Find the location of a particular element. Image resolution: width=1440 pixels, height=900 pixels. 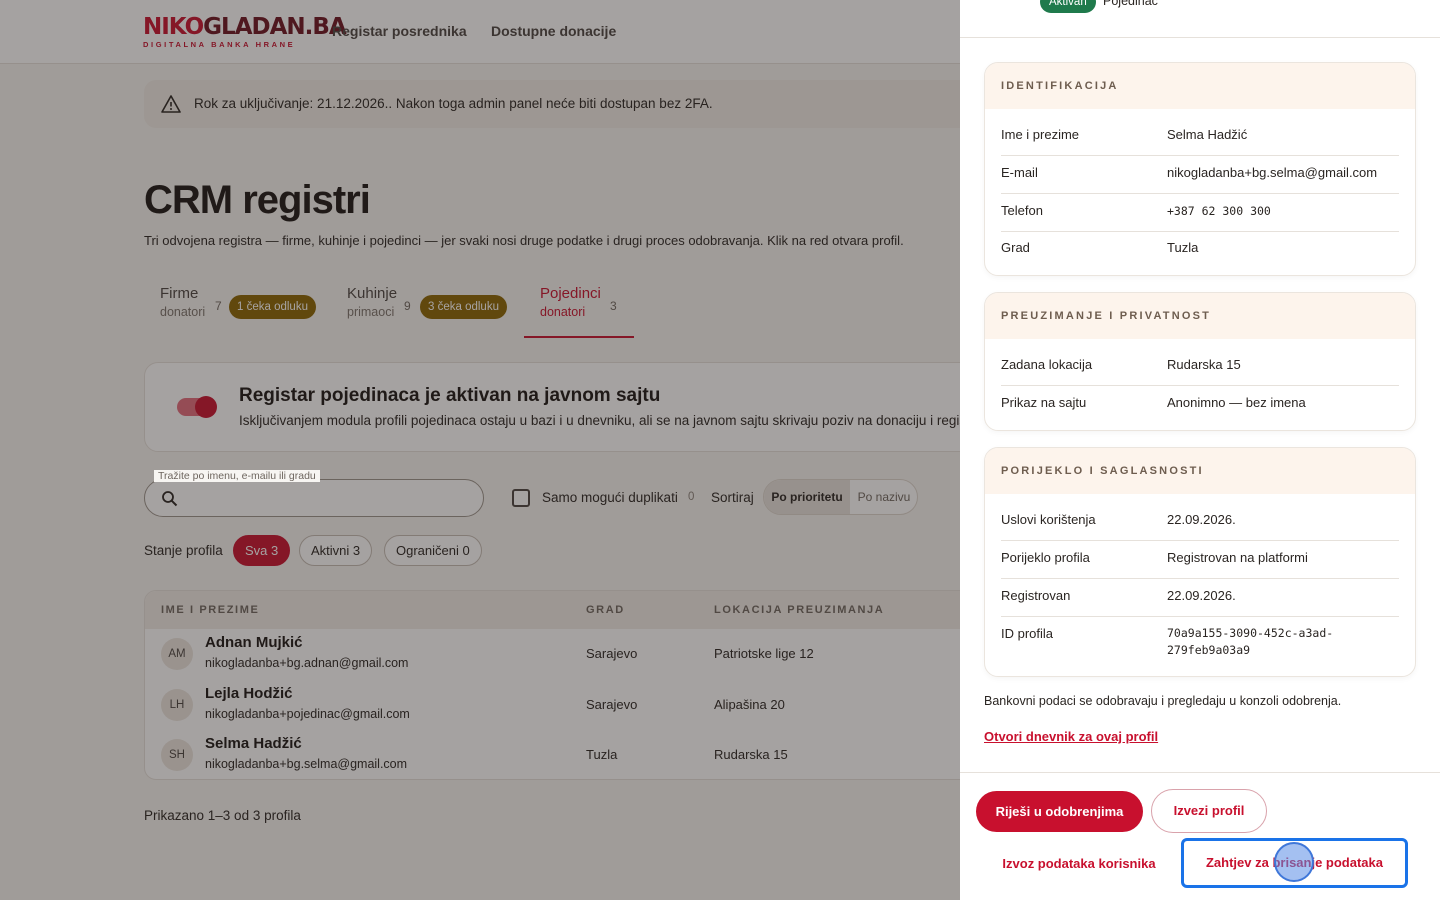

detail-key: ID profila is located at coordinates (1027, 633).